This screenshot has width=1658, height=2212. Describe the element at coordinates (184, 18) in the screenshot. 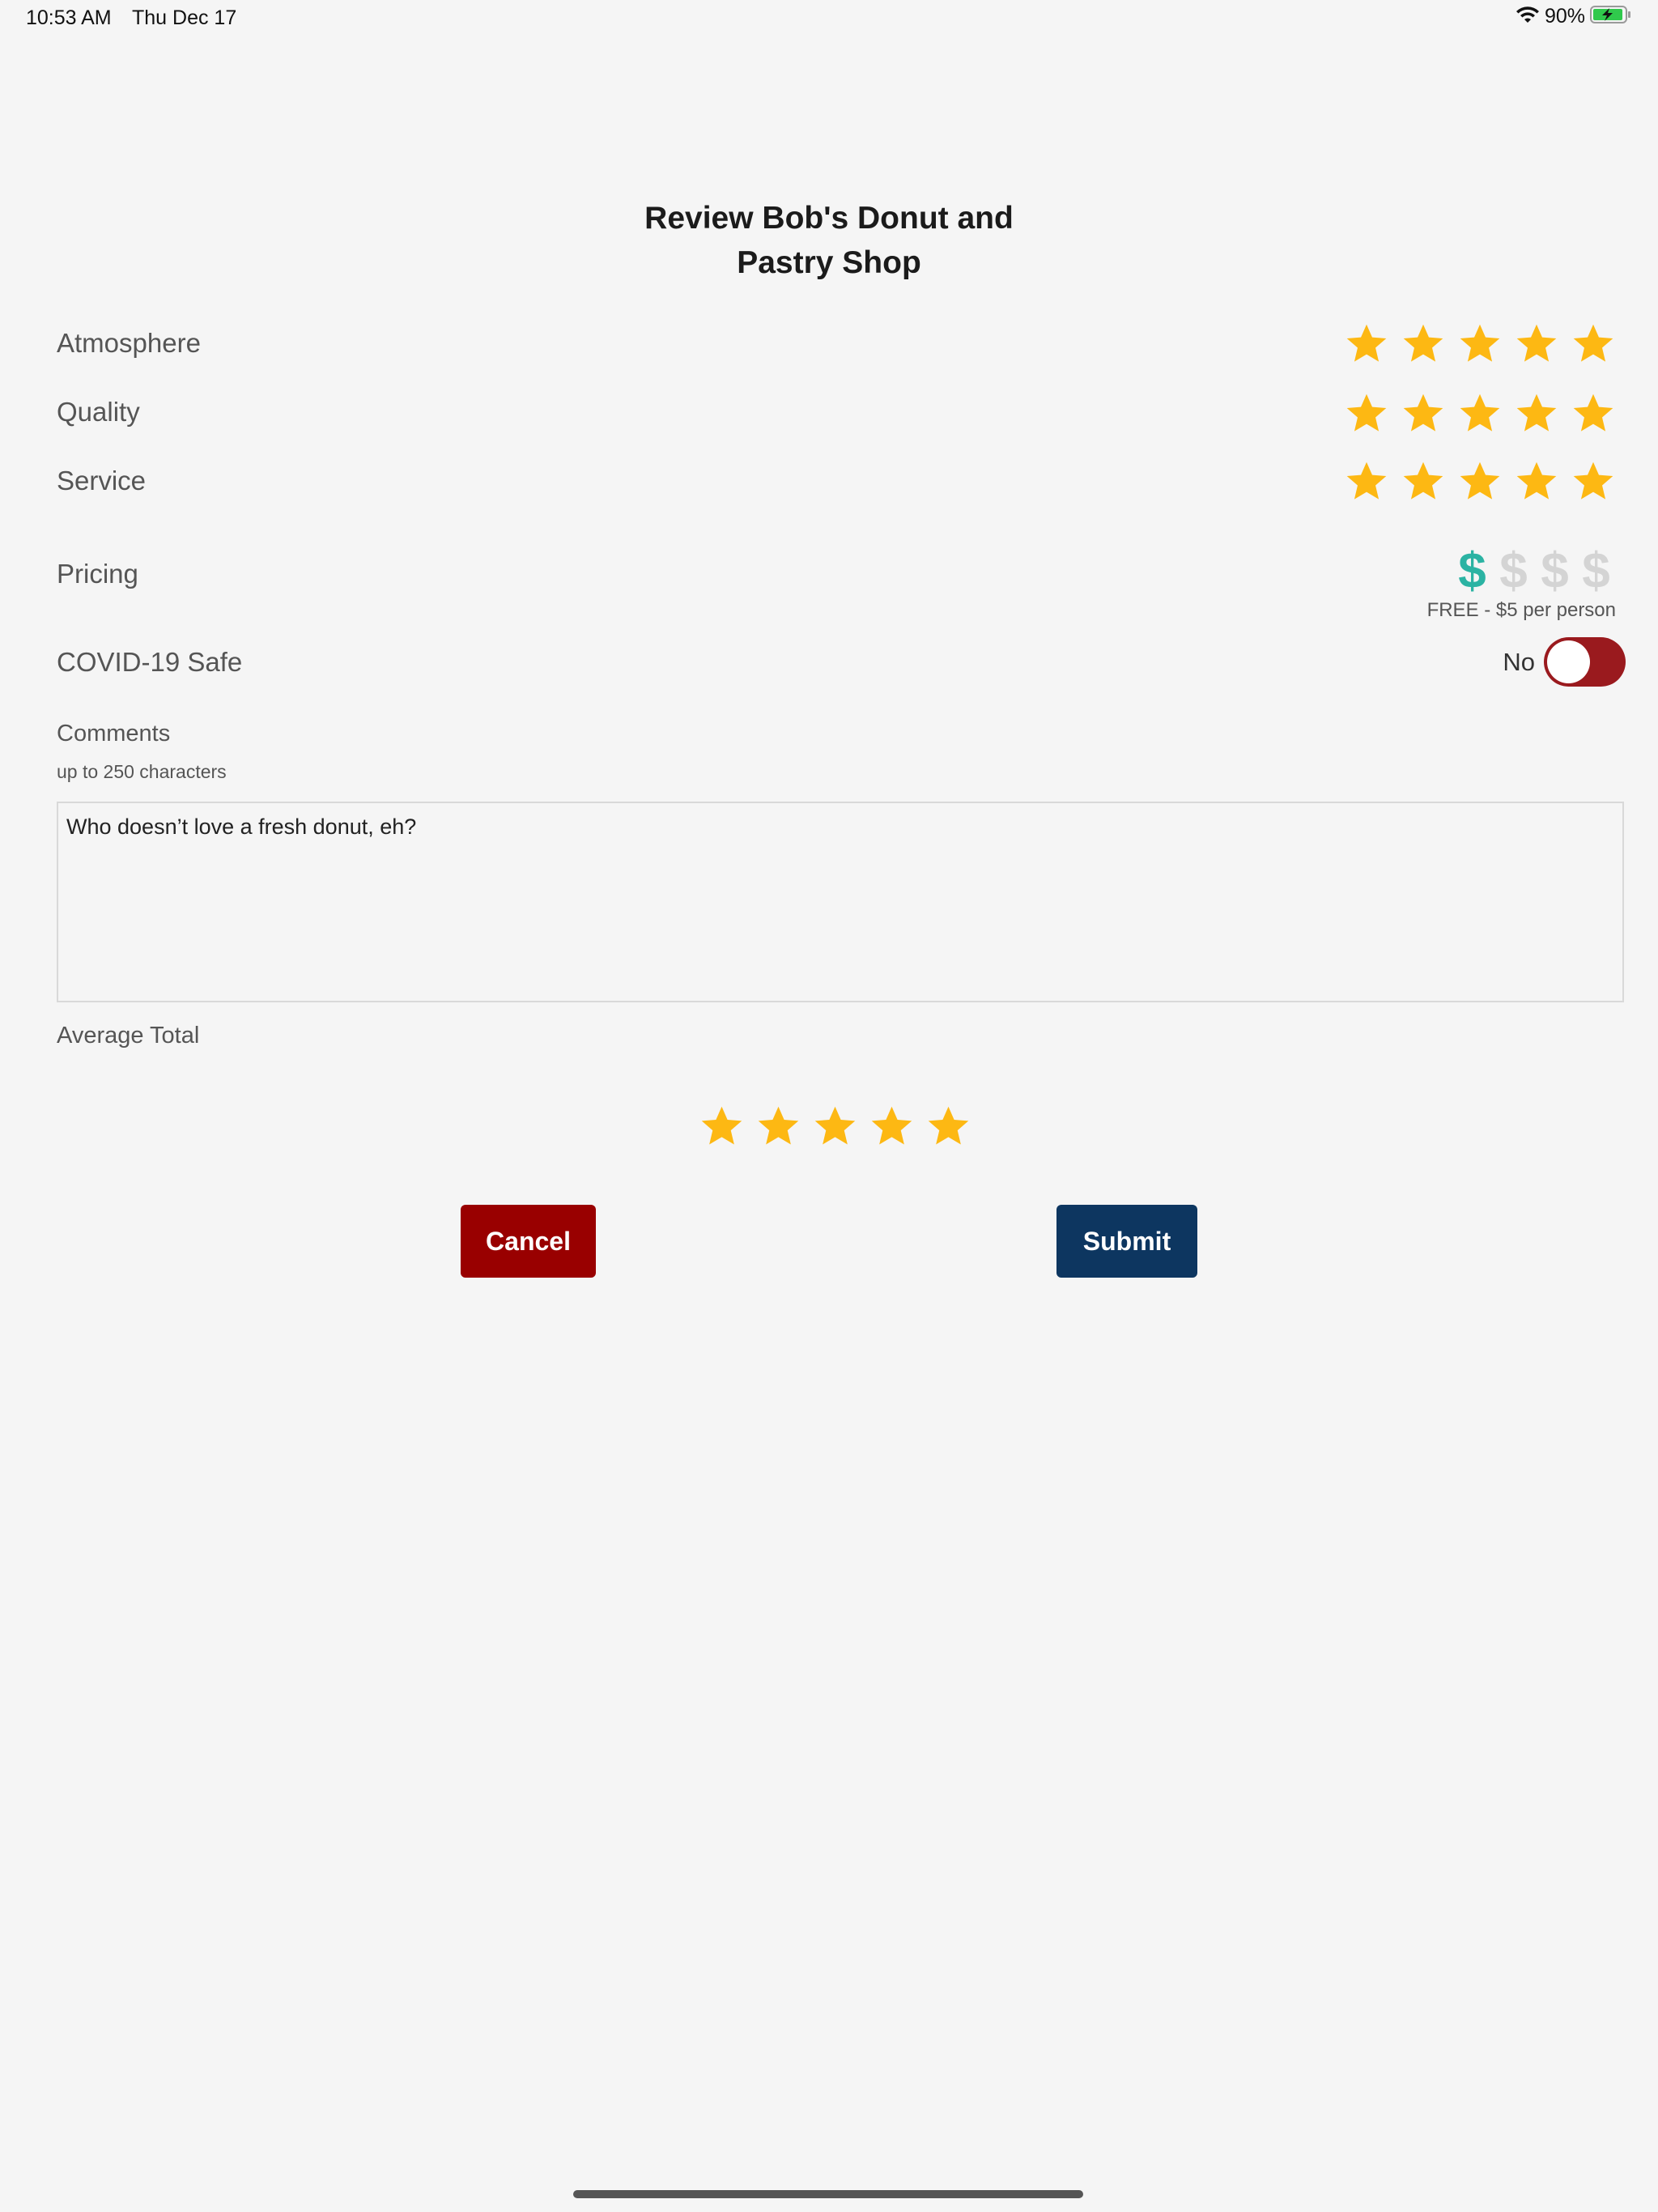

I see `status-date: Thu Dec 17` at that location.